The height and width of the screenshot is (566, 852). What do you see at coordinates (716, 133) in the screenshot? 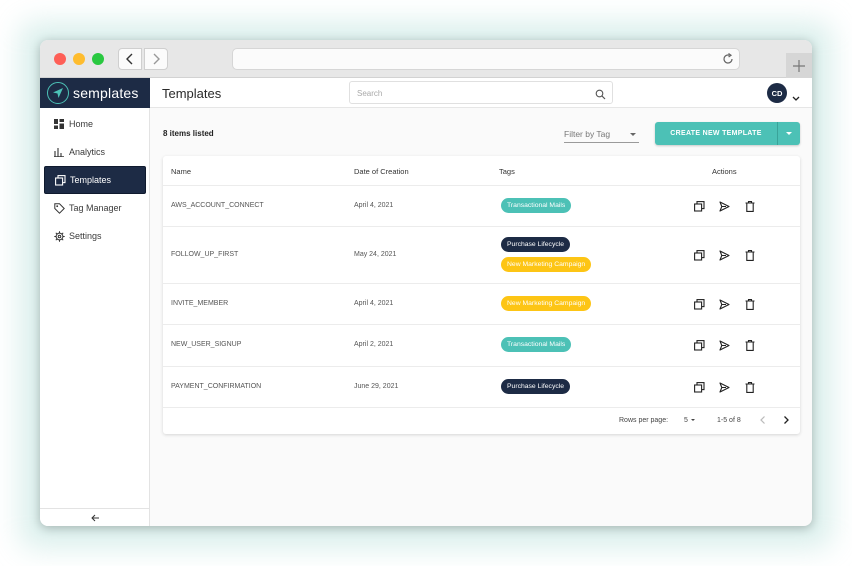
I see `create-new-template-button: CREATE NEW TEMPLATE` at bounding box center [716, 133].